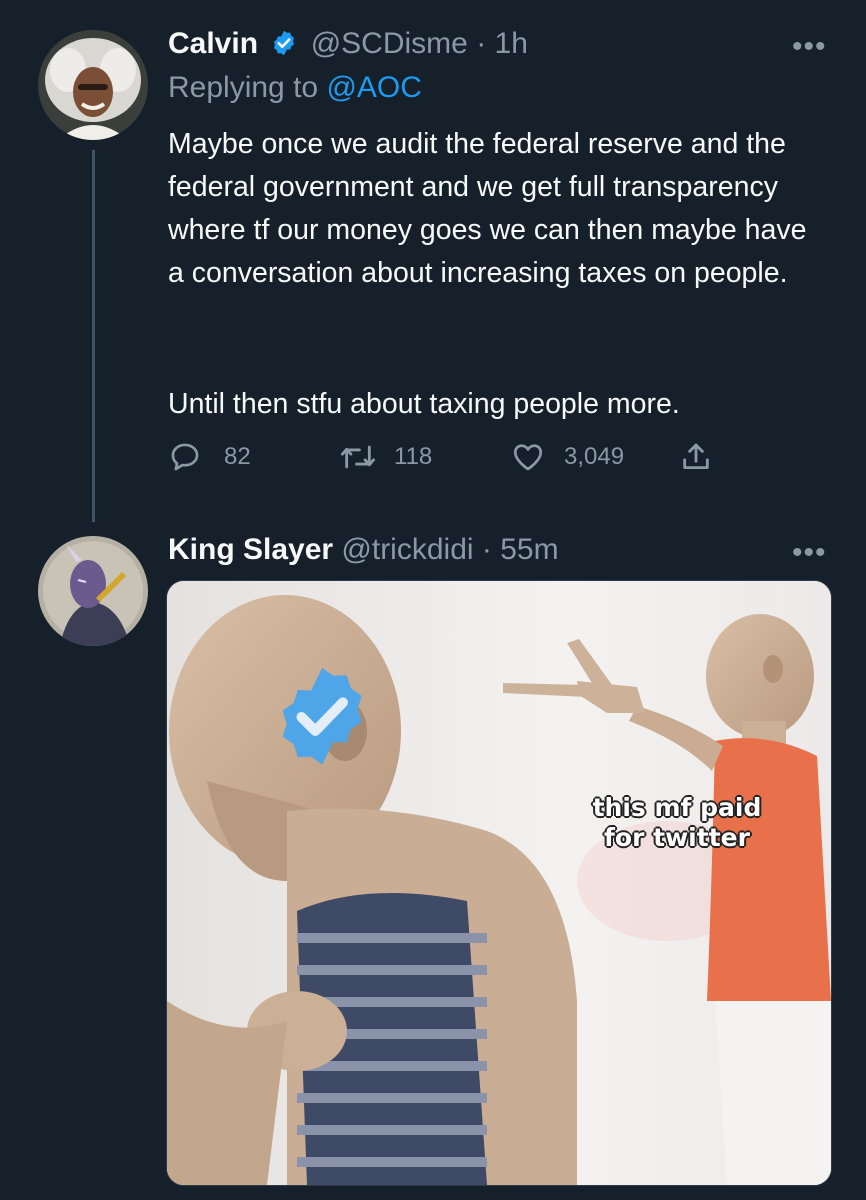 Image resolution: width=866 pixels, height=1200 pixels. I want to click on retweet-count: 118, so click(413, 456).